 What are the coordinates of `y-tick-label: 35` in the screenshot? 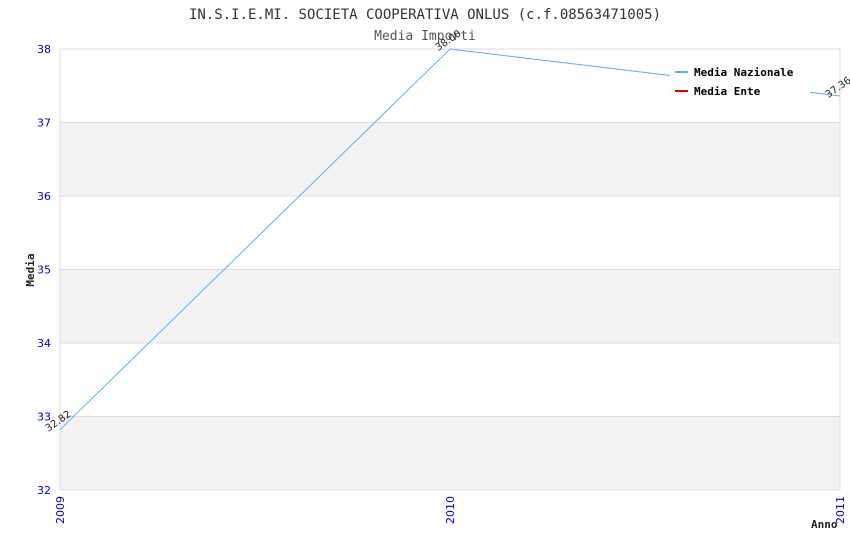 It's located at (44, 270).